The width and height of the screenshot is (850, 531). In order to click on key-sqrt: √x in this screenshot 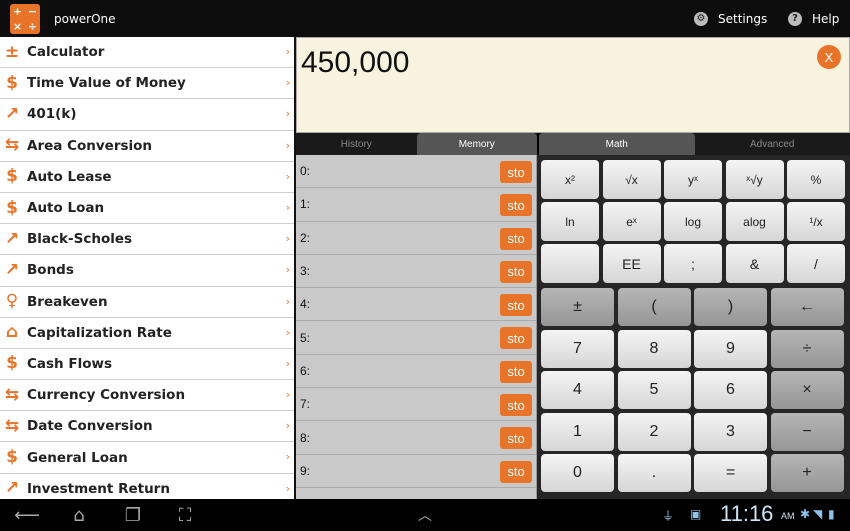, I will do `click(631, 179)`.